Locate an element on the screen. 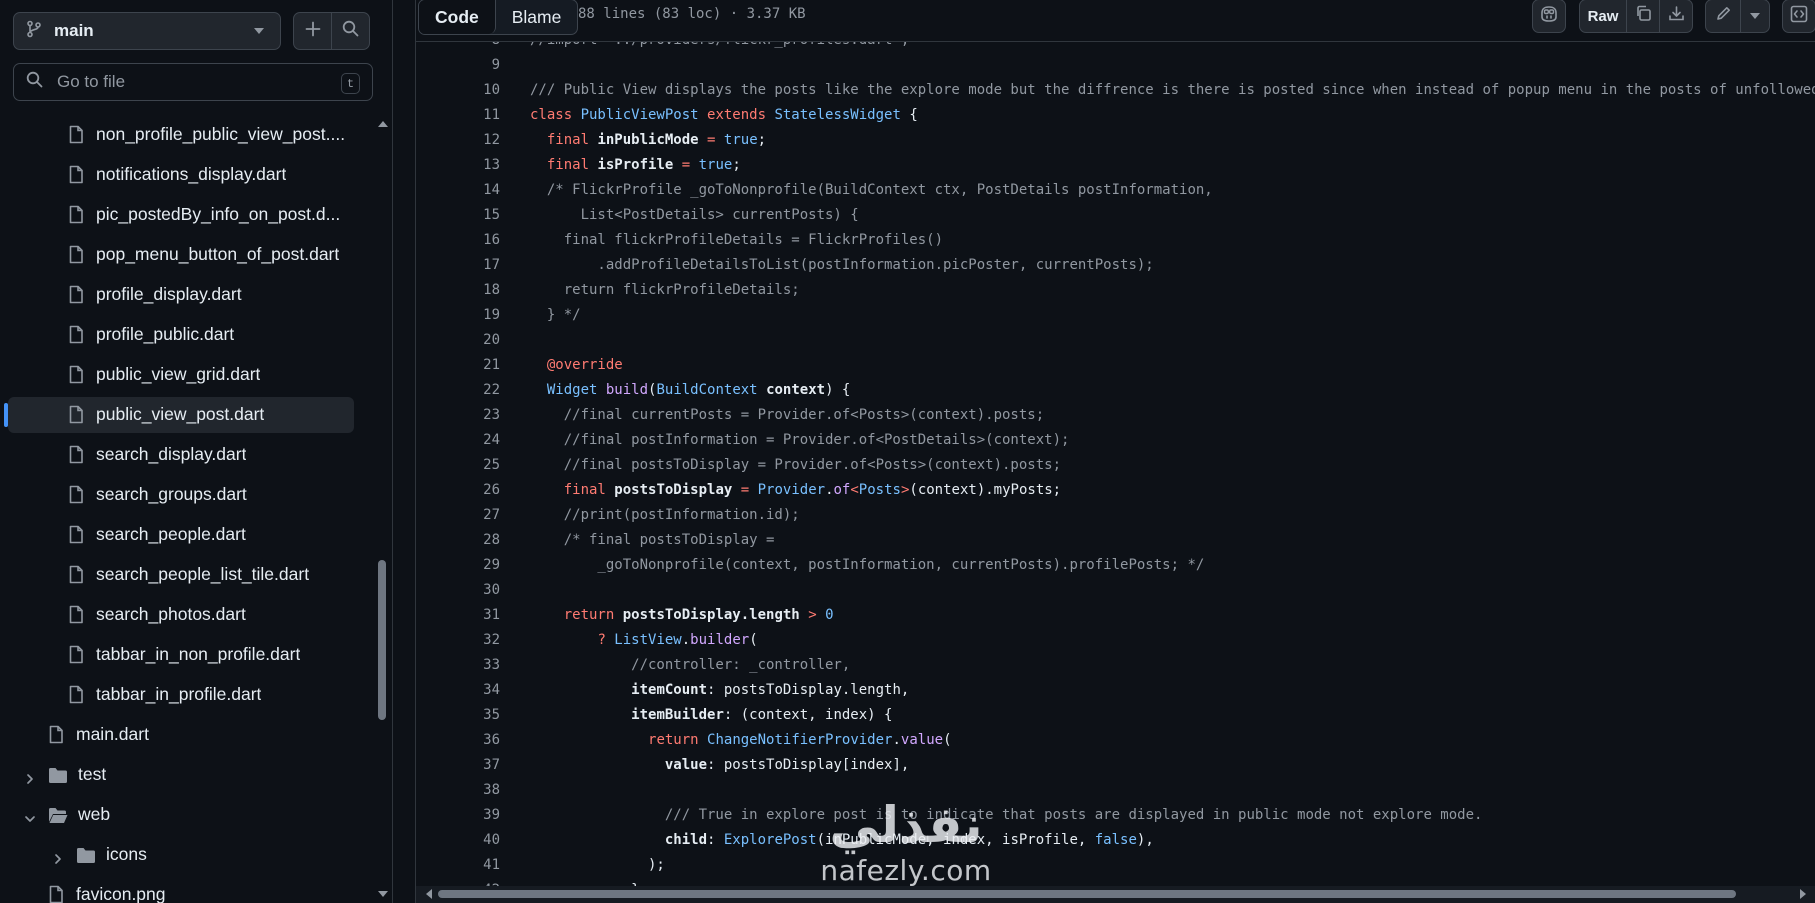 The image size is (1815, 903). line-number: 35 is located at coordinates (478, 715).